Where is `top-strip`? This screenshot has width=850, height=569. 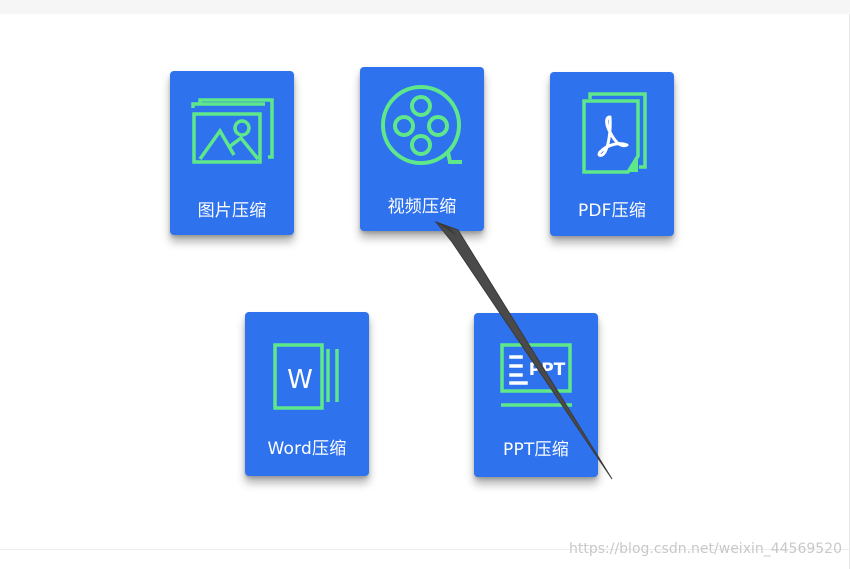 top-strip is located at coordinates (425, 7).